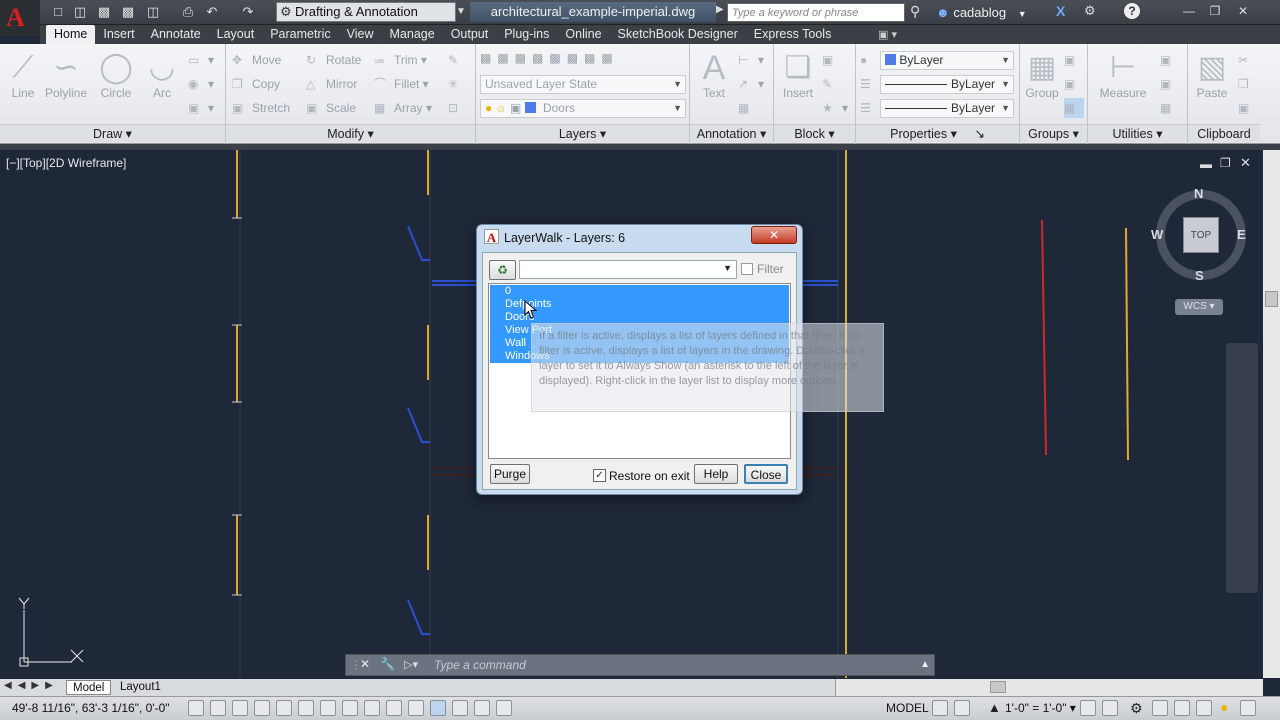 This screenshot has width=1280, height=720. Describe the element at coordinates (887, 34) in the screenshot. I see `ribbon-minimize-icon: ▣ ▾` at that location.